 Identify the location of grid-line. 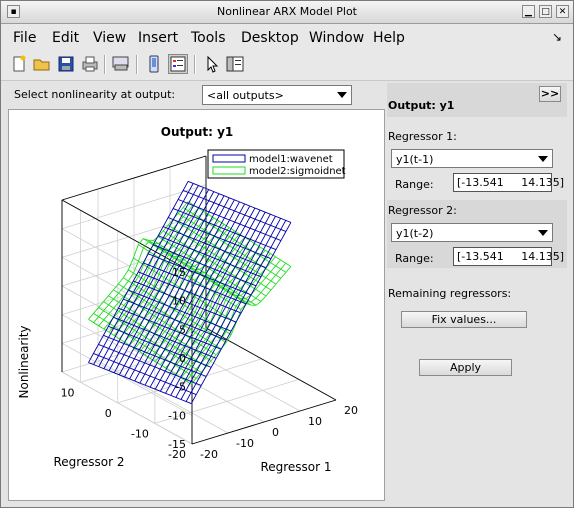
(127, 408).